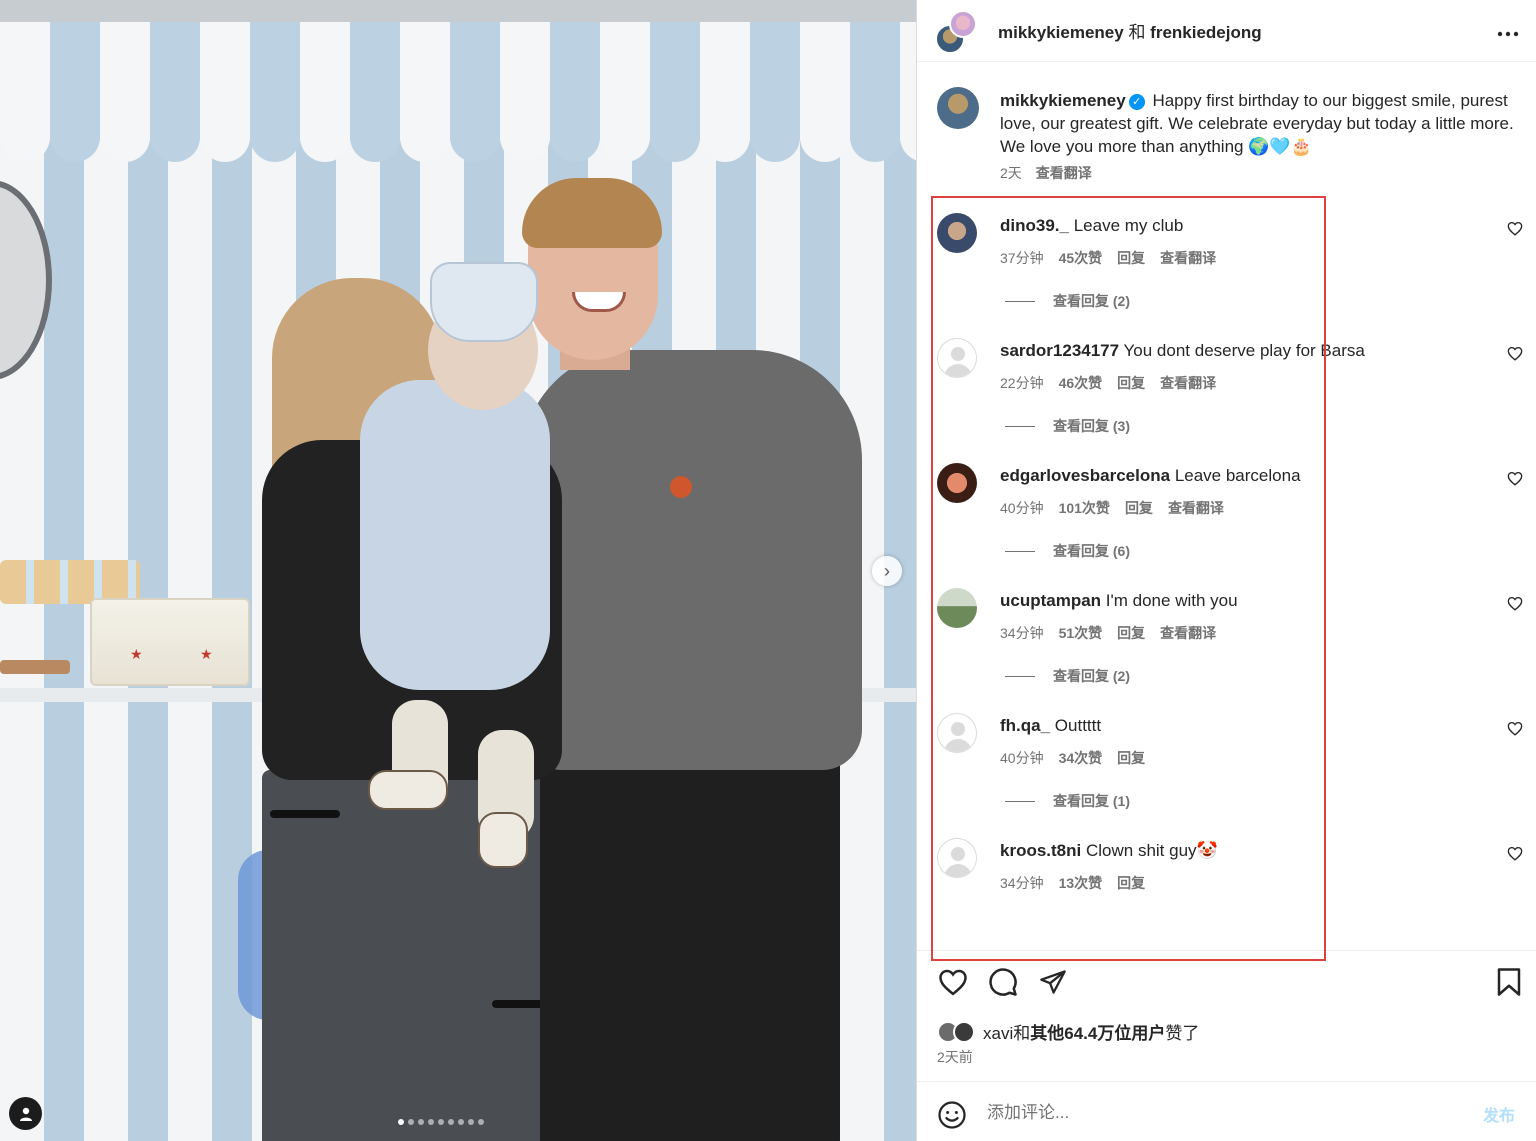 This screenshot has height=1141, width=1536. What do you see at coordinates (1081, 633) in the screenshot?
I see `comment-likes: 51次赞` at bounding box center [1081, 633].